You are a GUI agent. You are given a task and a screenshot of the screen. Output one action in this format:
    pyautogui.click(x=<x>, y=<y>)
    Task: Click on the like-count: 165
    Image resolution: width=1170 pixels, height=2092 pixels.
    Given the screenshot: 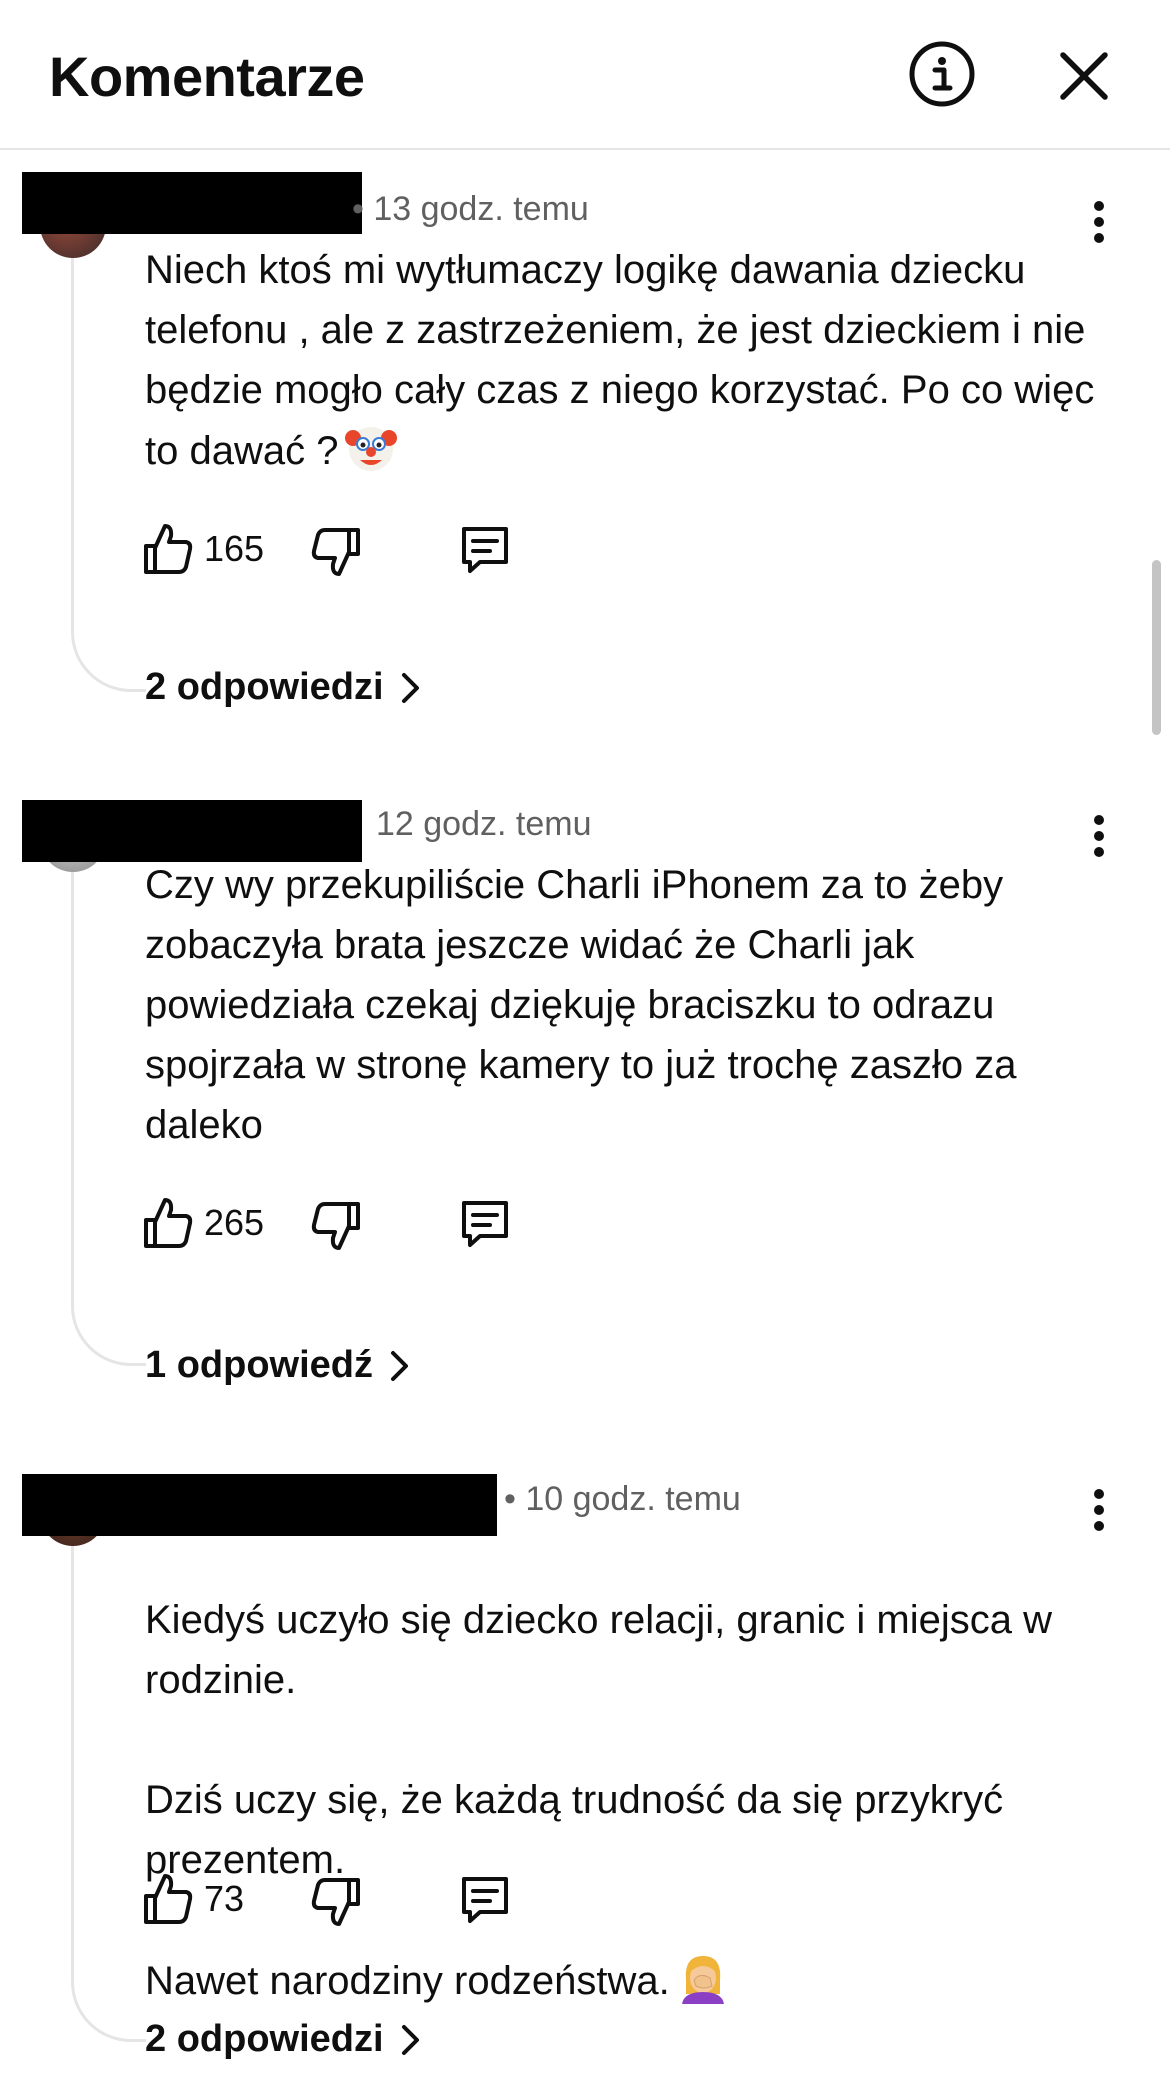 What is the action you would take?
    pyautogui.click(x=234, y=548)
    